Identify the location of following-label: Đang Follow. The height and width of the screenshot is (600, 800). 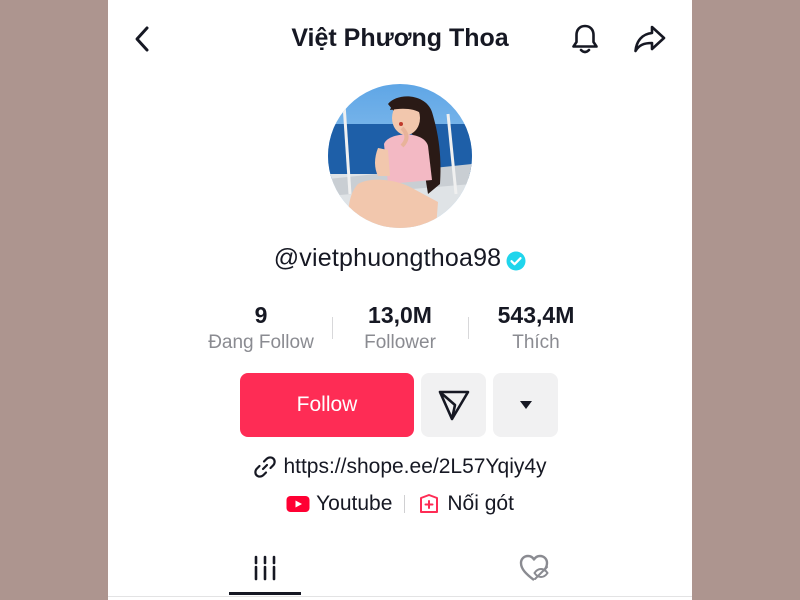
(261, 342).